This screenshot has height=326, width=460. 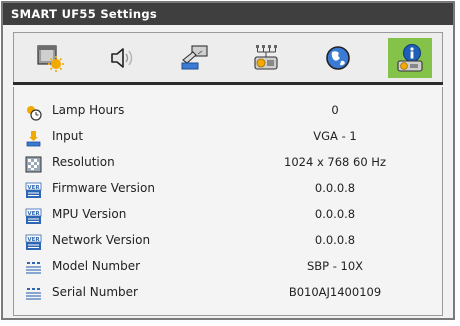 I want to click on input-value: VGA - 1, so click(x=335, y=136).